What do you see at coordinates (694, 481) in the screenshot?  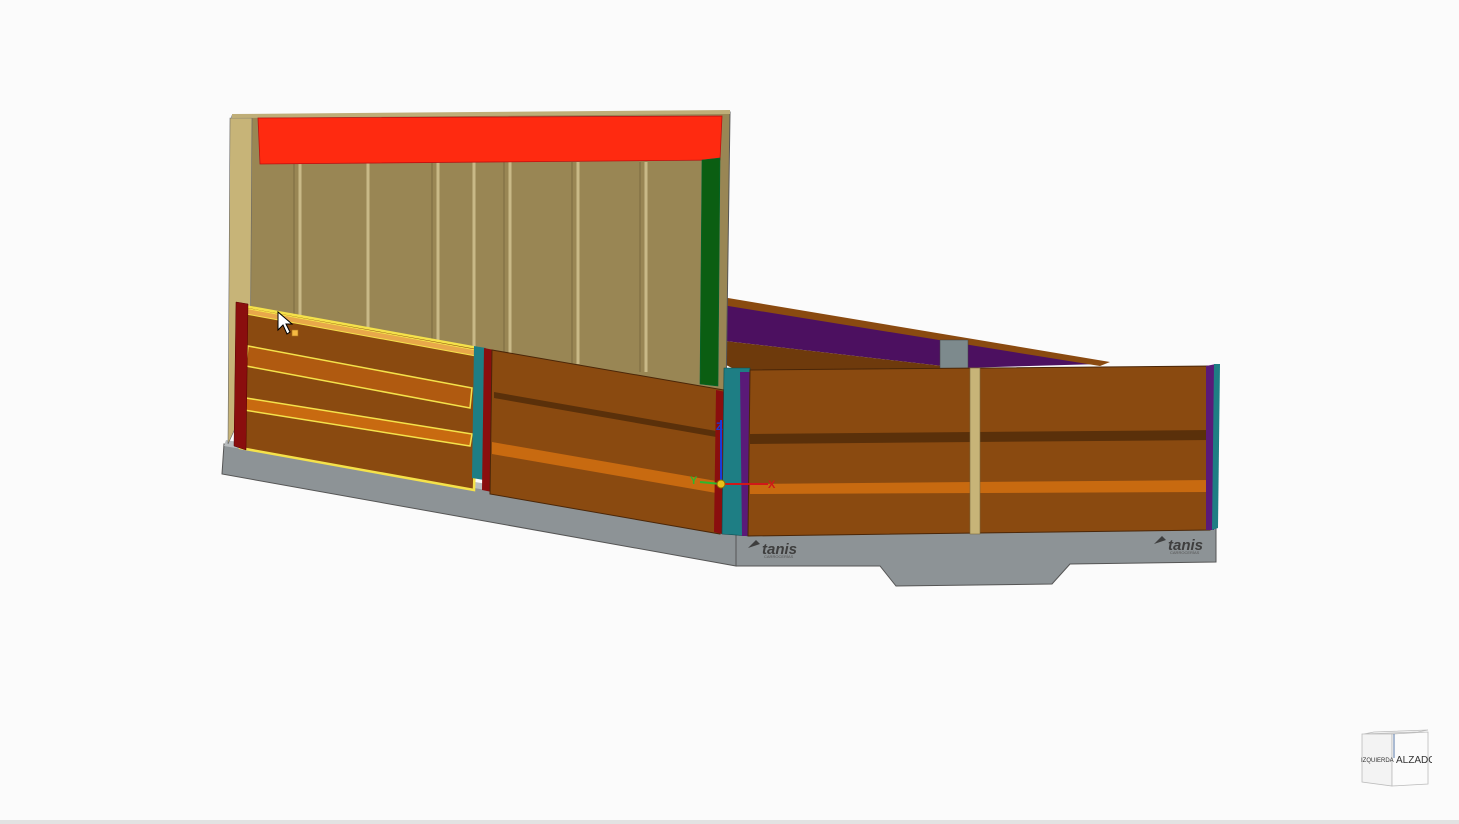 I see `triad-y-label: Y` at bounding box center [694, 481].